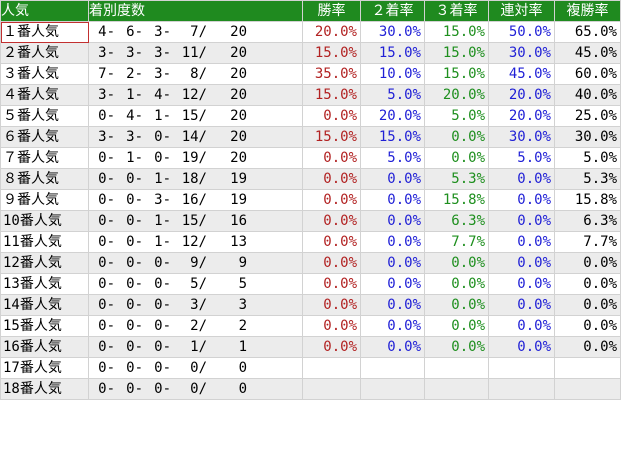  What do you see at coordinates (44, 263) in the screenshot?
I see `popularity-label-cell: 12番人気` at bounding box center [44, 263].